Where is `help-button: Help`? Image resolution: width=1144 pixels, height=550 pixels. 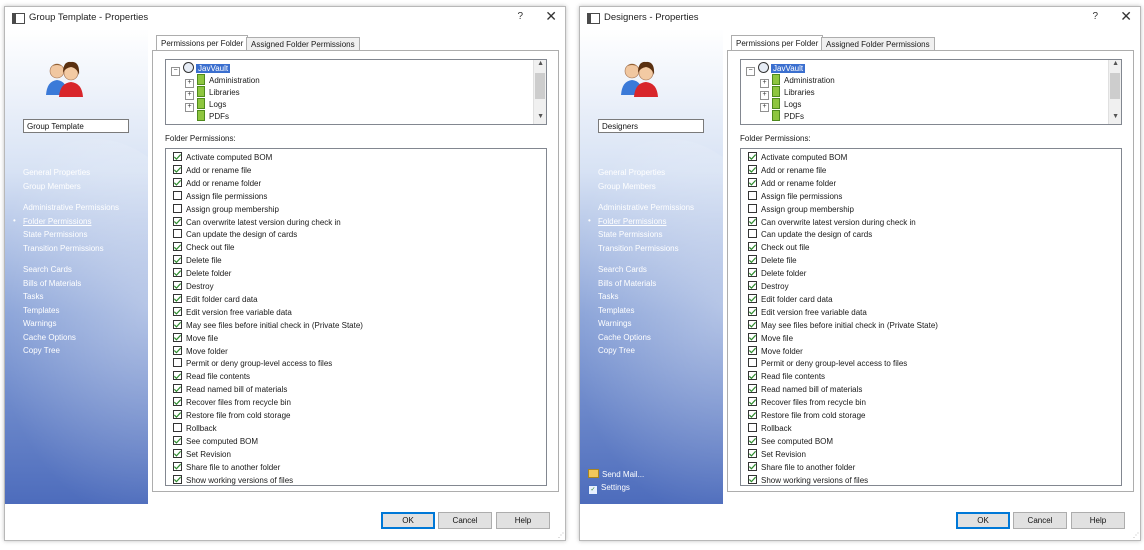
help-button: Help is located at coordinates (1098, 520).